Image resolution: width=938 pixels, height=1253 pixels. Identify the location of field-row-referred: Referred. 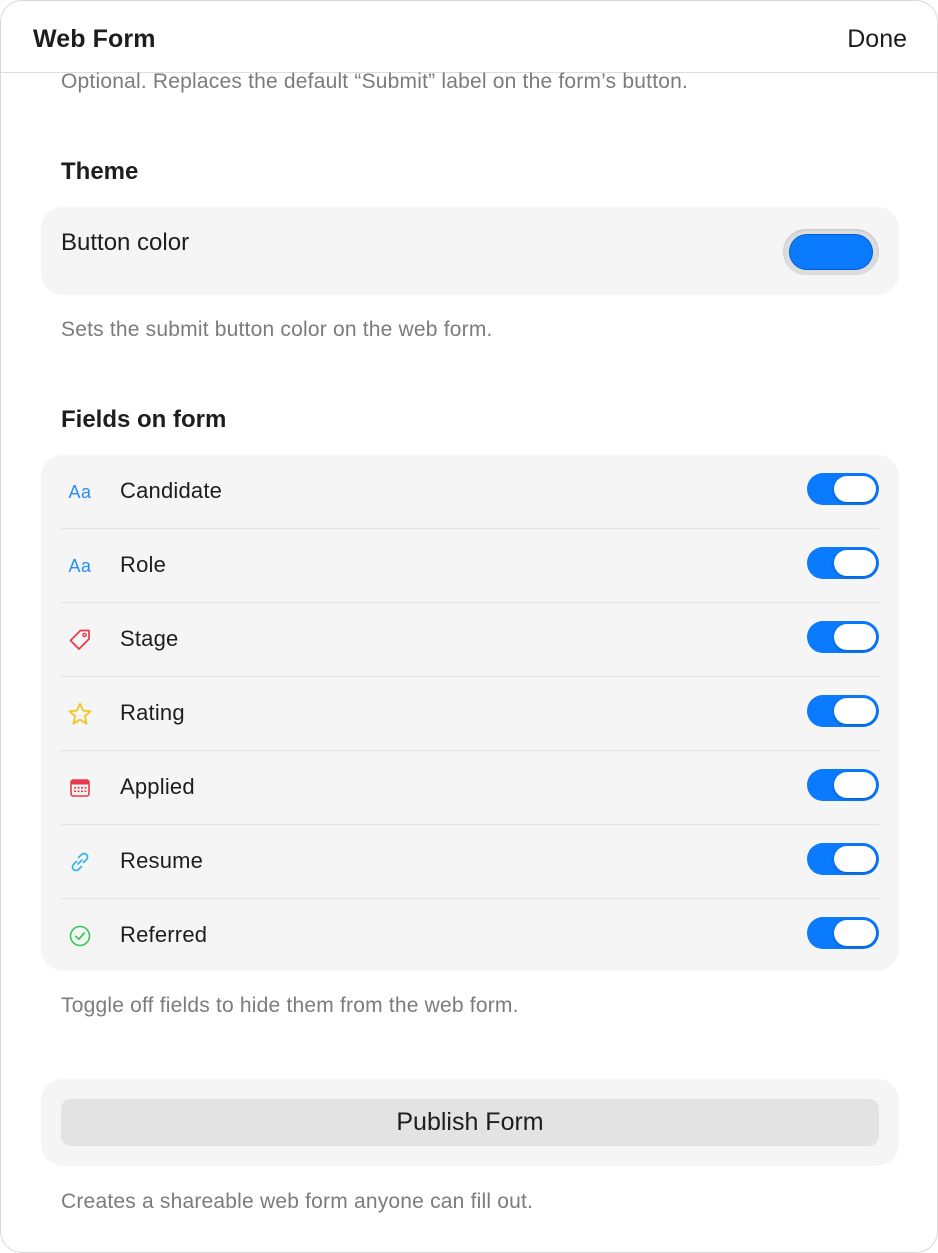
(470, 936).